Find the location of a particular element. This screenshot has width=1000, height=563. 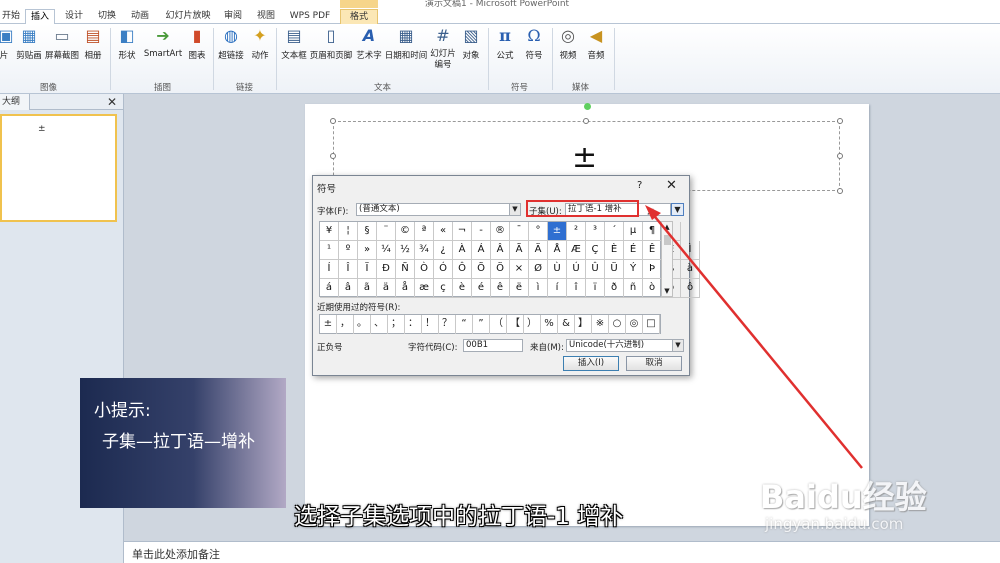

symbol-cell: ª is located at coordinates (424, 231).